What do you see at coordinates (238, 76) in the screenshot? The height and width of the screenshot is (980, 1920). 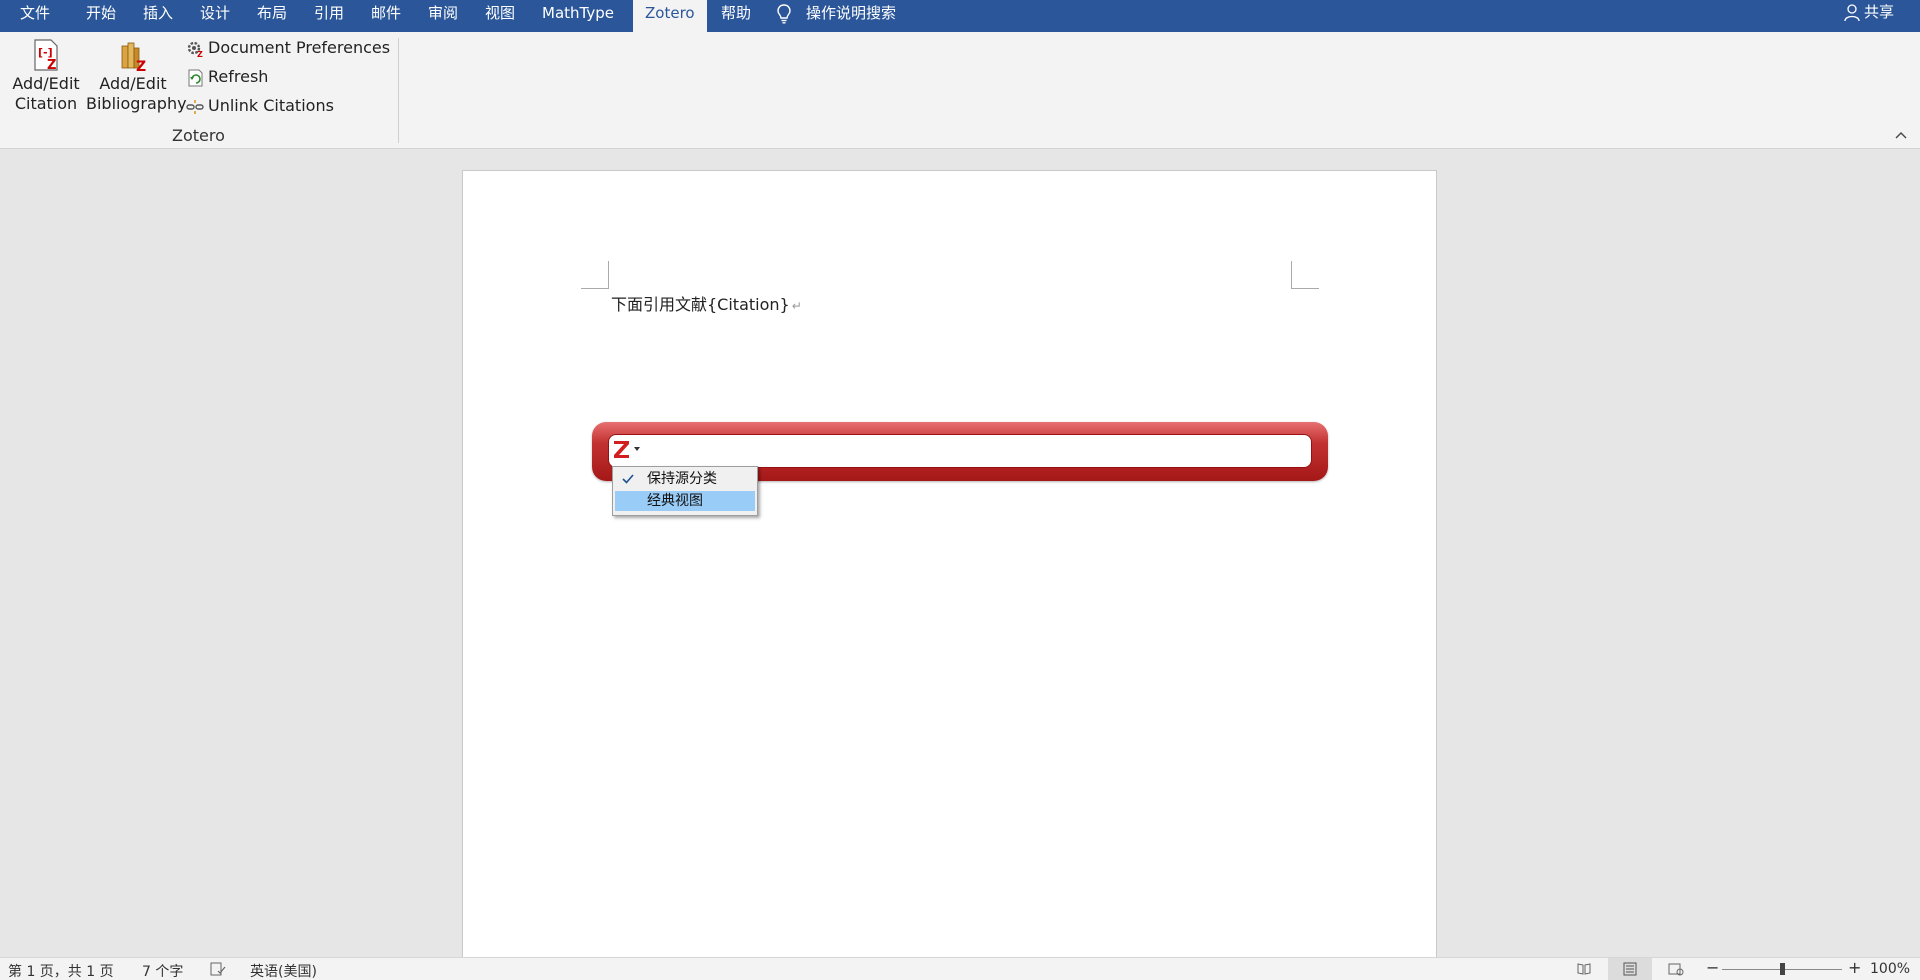 I see `refresh-label: Refresh` at bounding box center [238, 76].